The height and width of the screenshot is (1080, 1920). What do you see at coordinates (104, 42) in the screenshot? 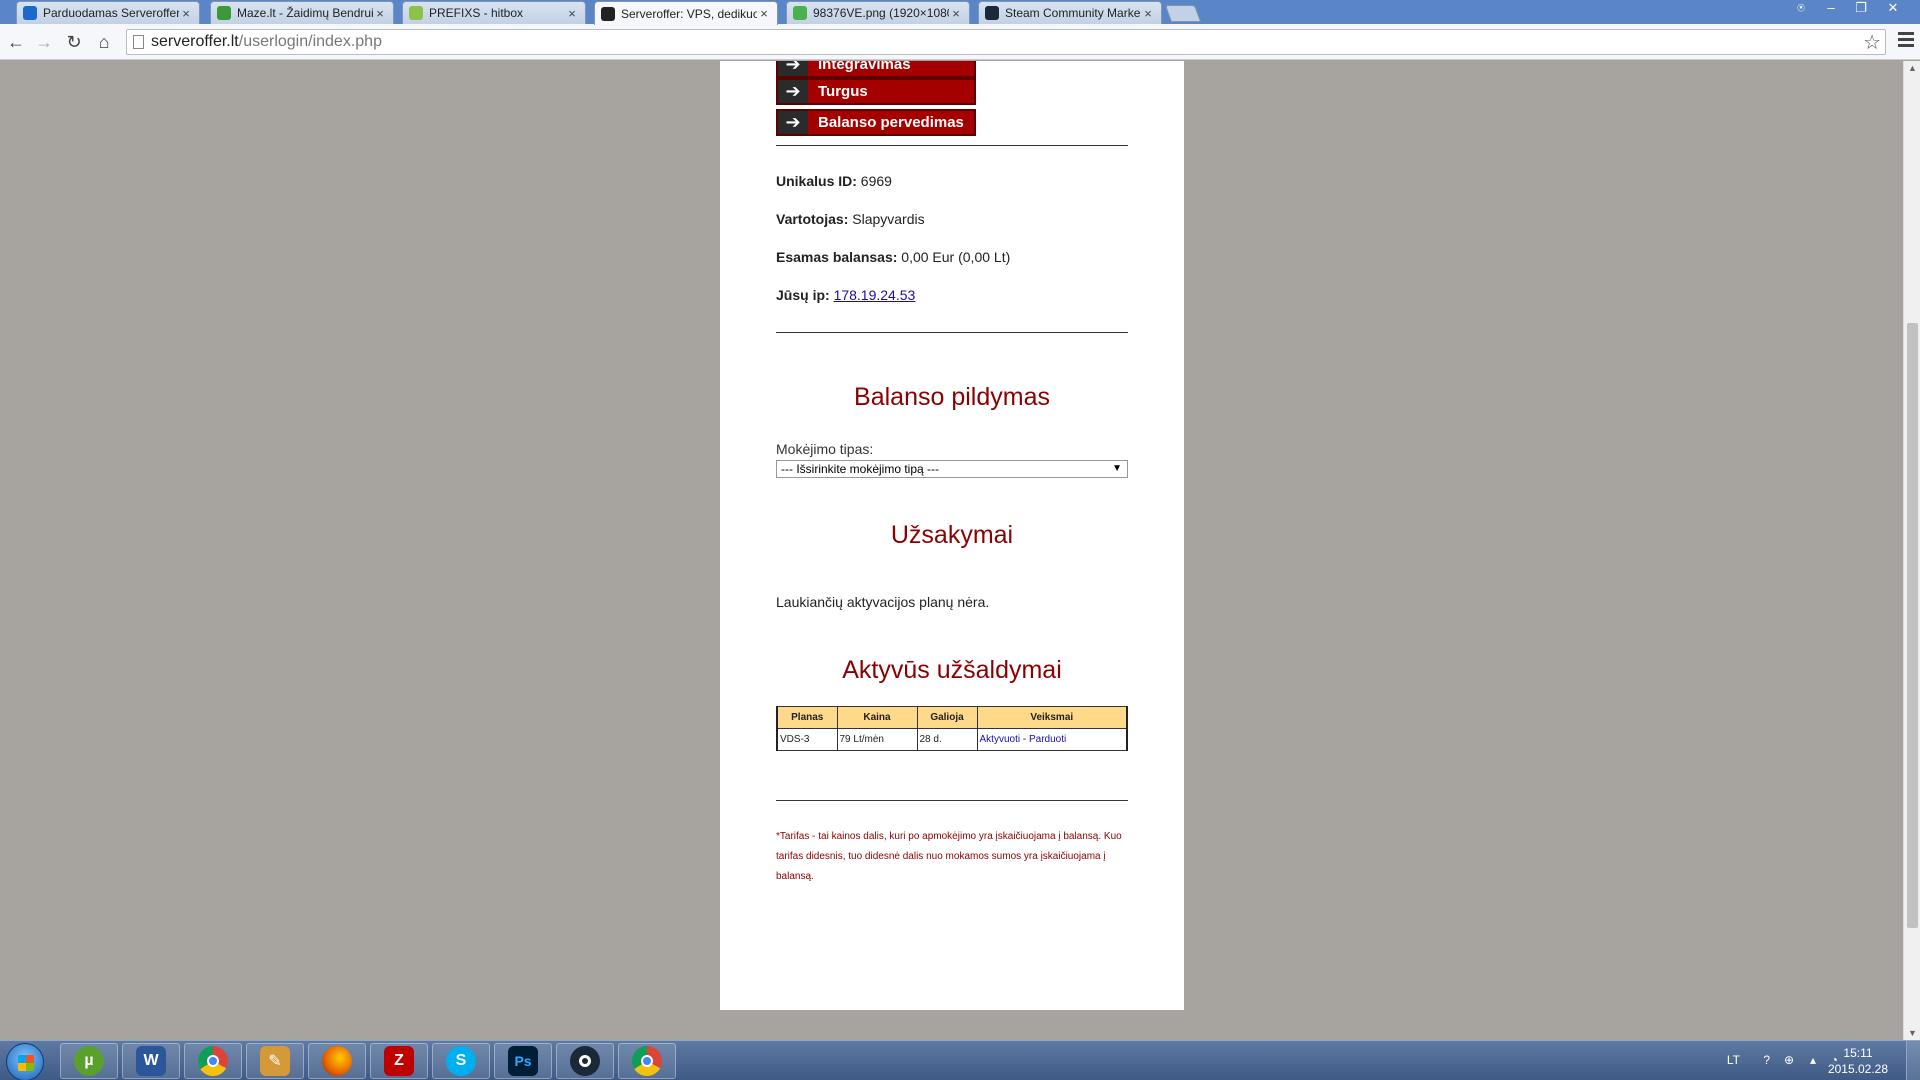
I see `home-icon: ⌂` at bounding box center [104, 42].